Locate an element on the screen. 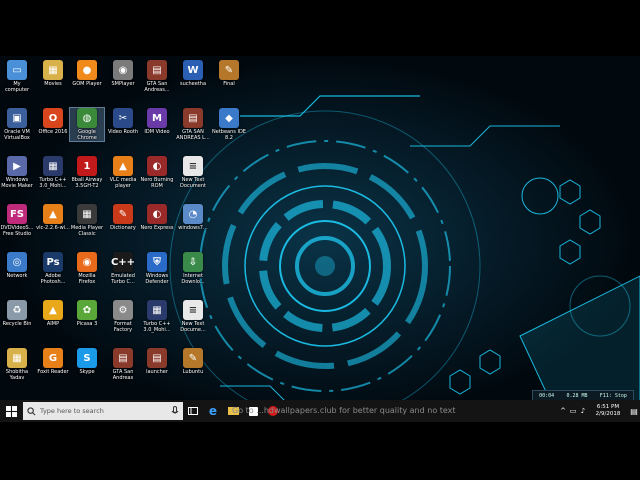 The height and width of the screenshot is (480, 640). search-box: Type here to search is located at coordinates (103, 411).